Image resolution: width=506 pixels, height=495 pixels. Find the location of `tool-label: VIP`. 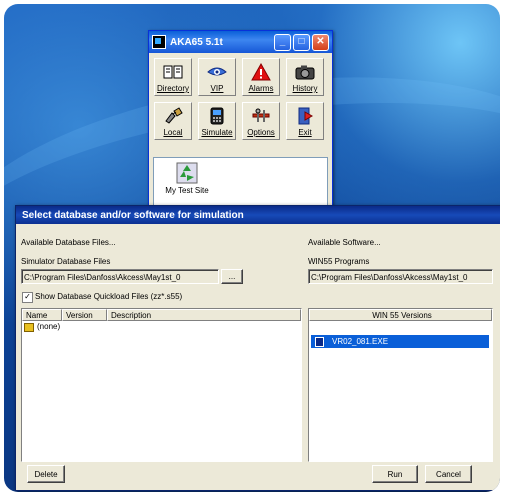

tool-label: VIP is located at coordinates (217, 88).